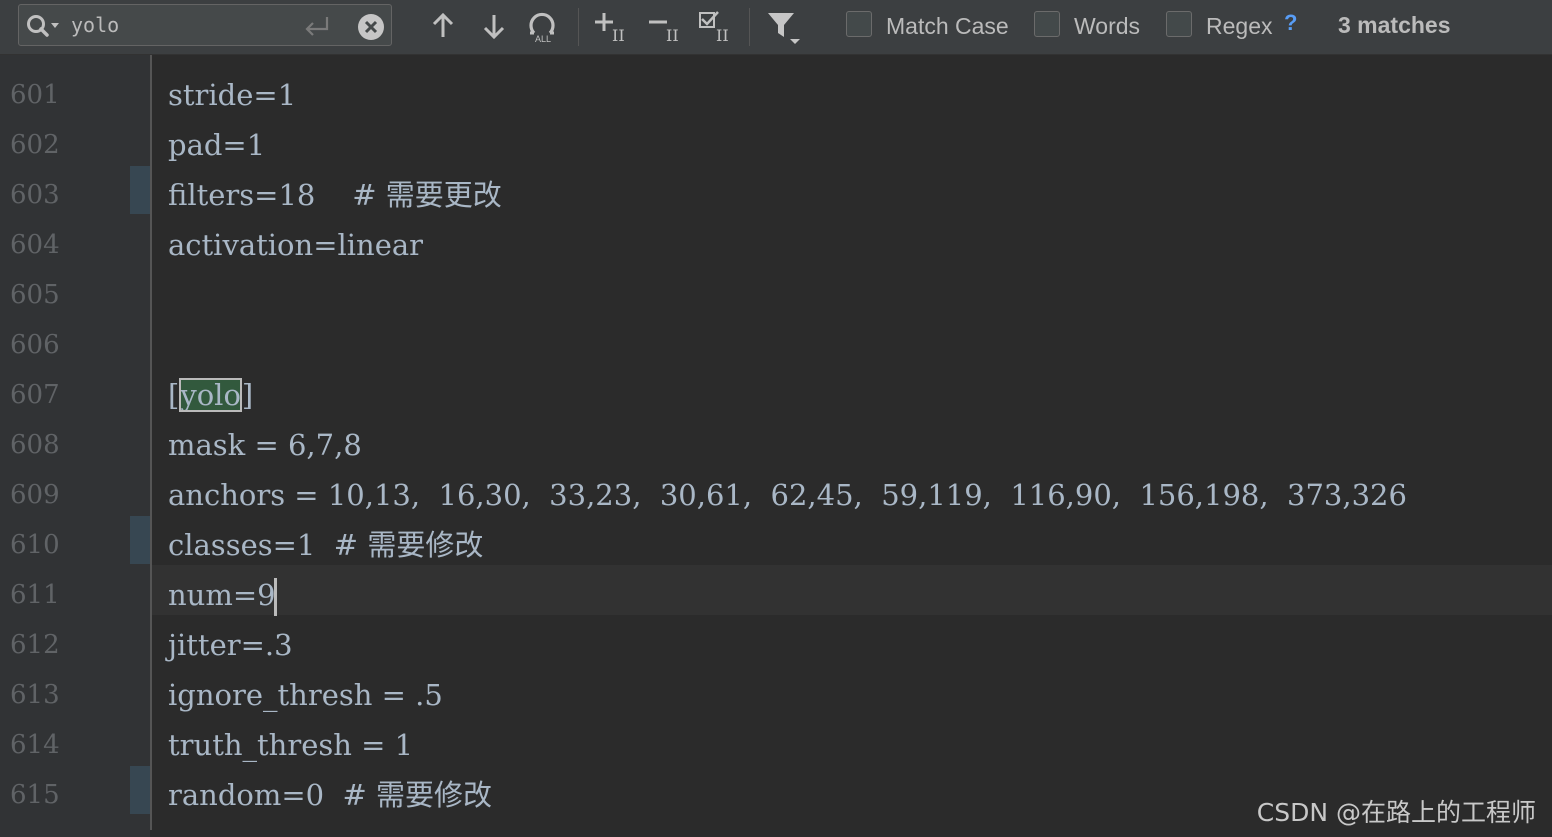 The height and width of the screenshot is (837, 1552). I want to click on line-number: 603, so click(35, 195).